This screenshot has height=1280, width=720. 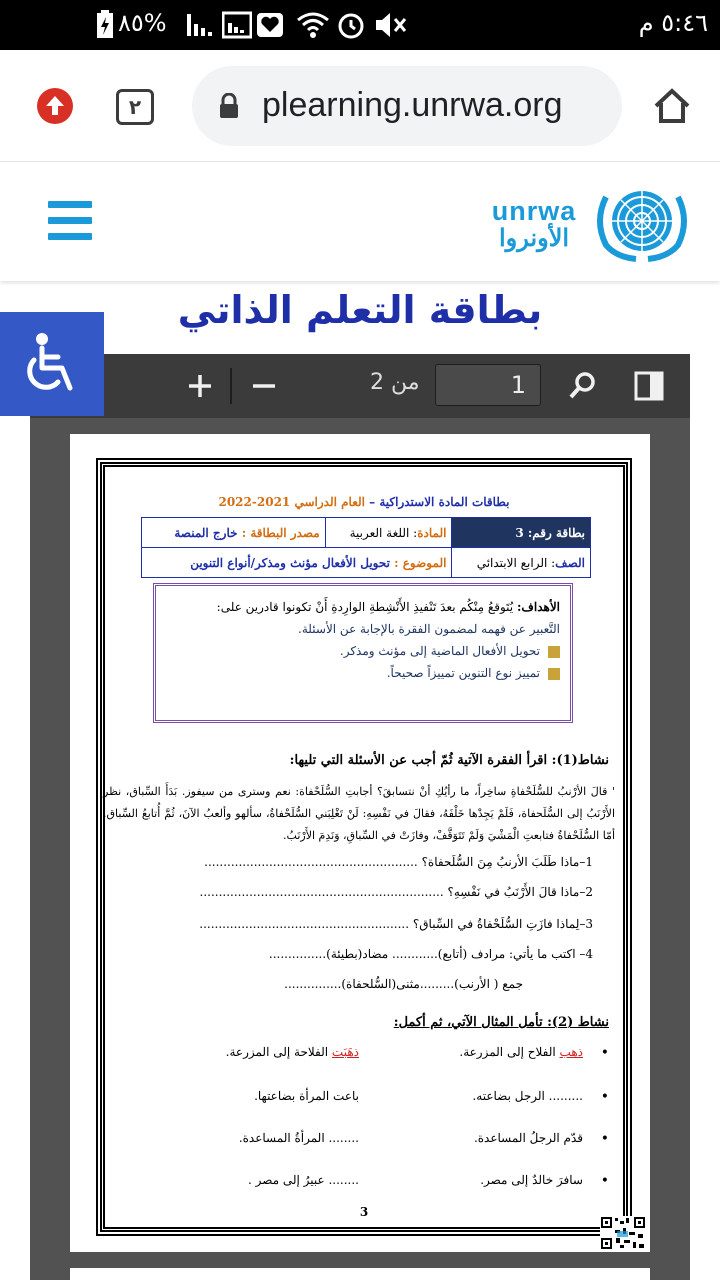 What do you see at coordinates (231, 386) in the screenshot?
I see `toolbar-divider` at bounding box center [231, 386].